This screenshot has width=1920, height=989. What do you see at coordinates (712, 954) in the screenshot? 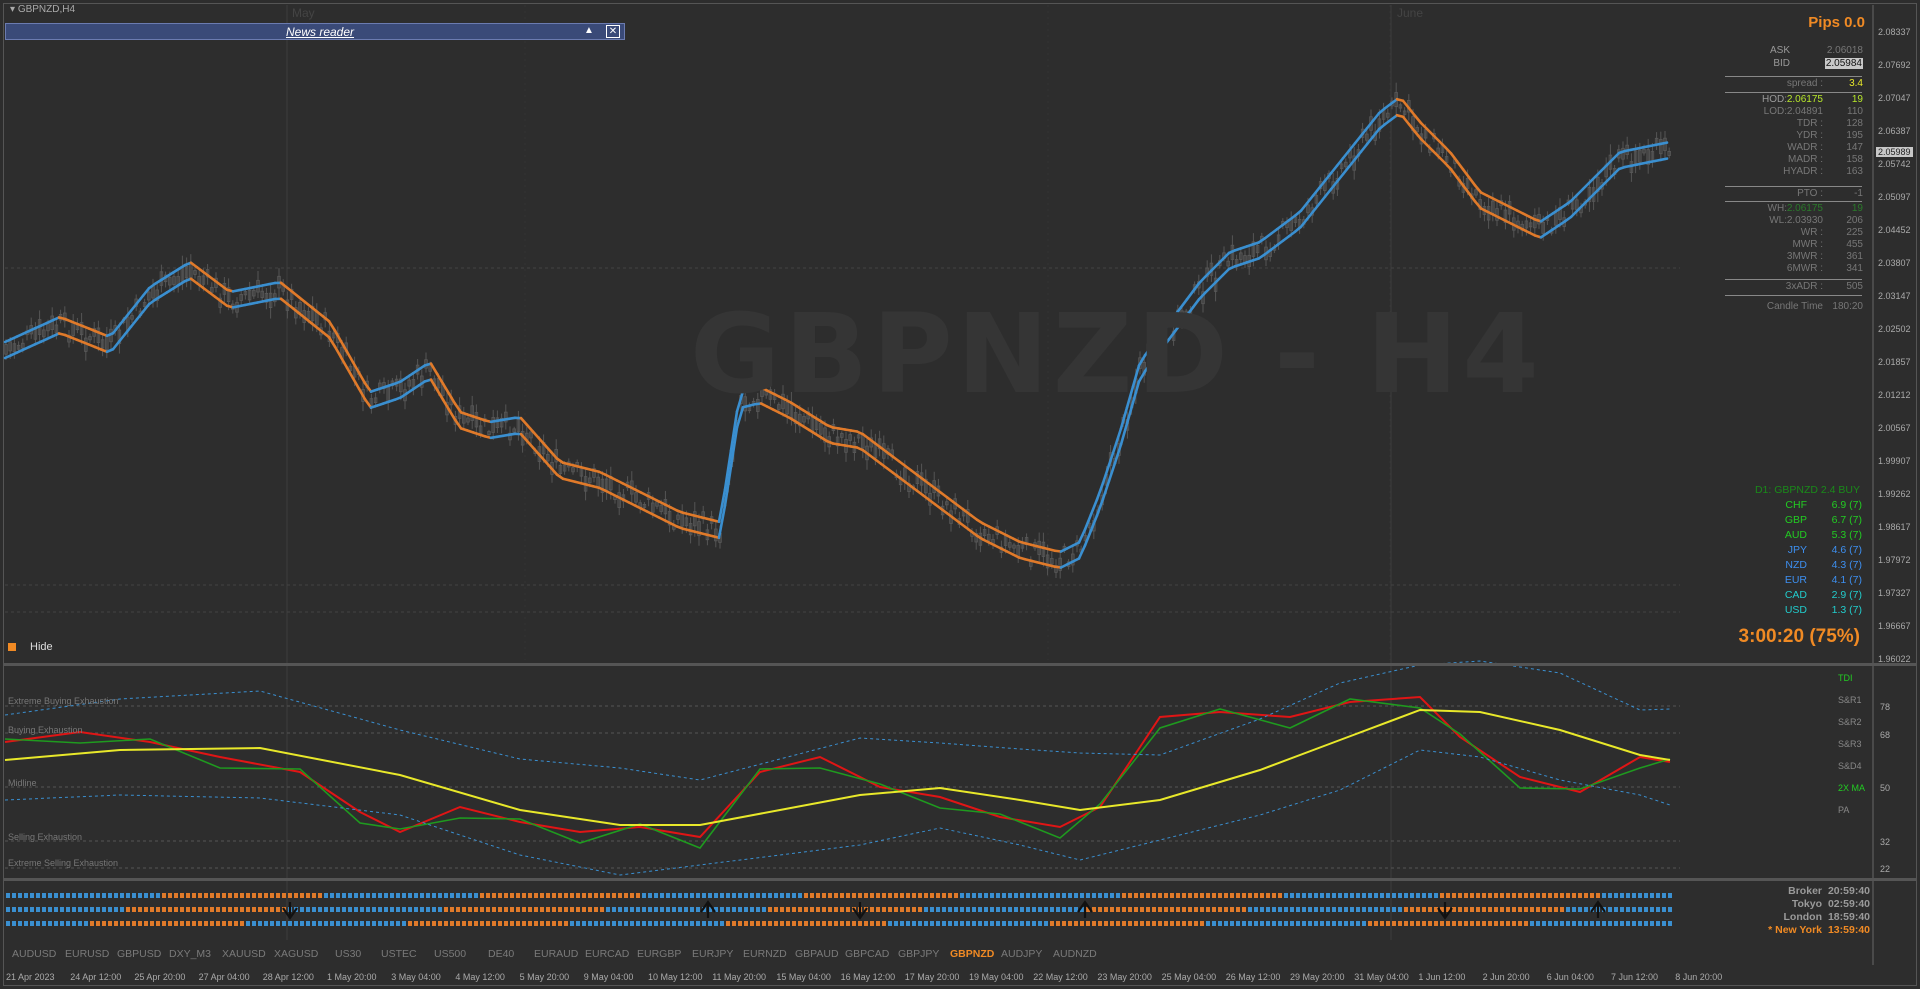
I see `symbol-tab: EURJPY` at bounding box center [712, 954].